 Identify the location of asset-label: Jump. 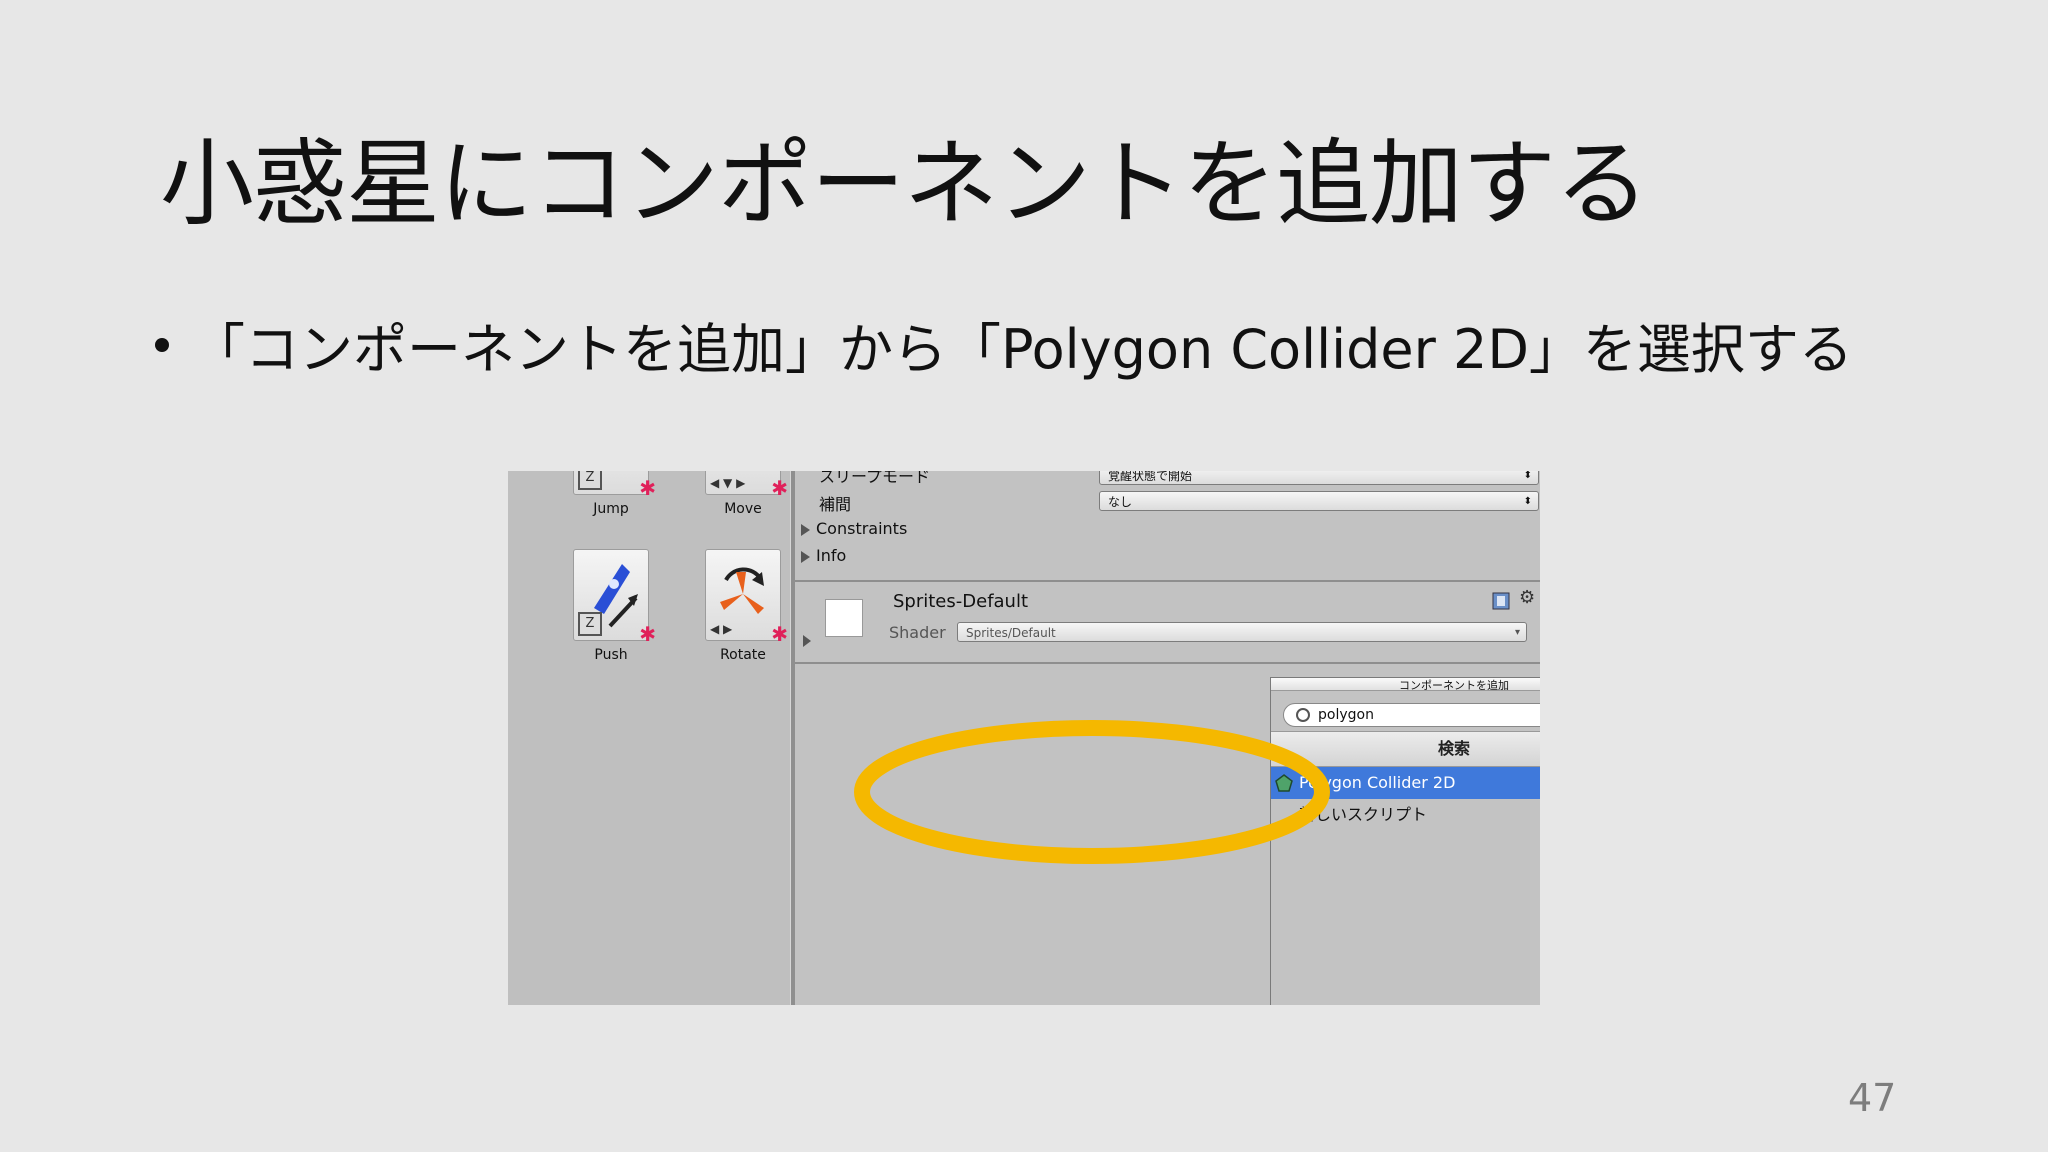
(611, 509).